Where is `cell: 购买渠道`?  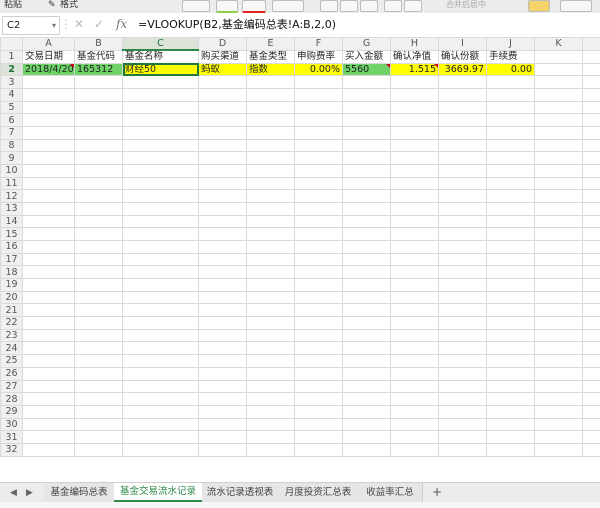 cell: 购买渠道 is located at coordinates (222, 56).